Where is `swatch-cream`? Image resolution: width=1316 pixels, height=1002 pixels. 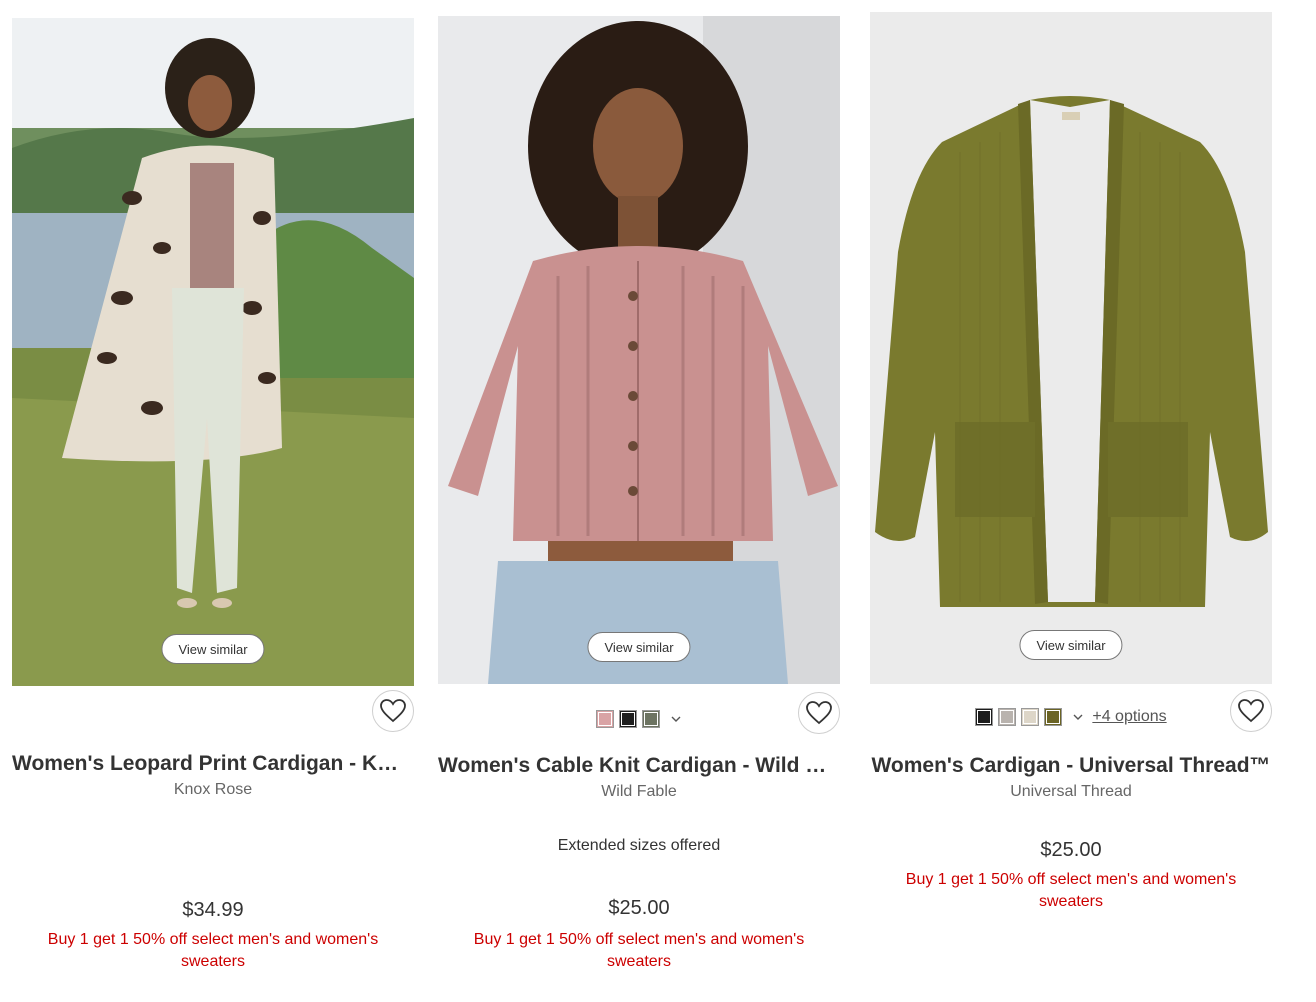 swatch-cream is located at coordinates (1030, 717).